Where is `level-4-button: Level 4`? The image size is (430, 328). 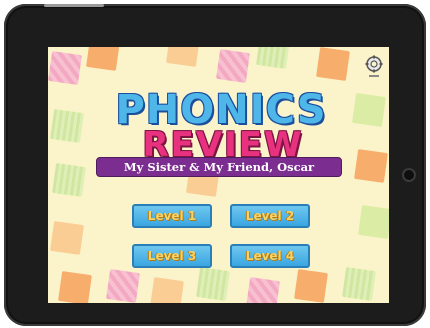 level-4-button: Level 4 is located at coordinates (270, 256).